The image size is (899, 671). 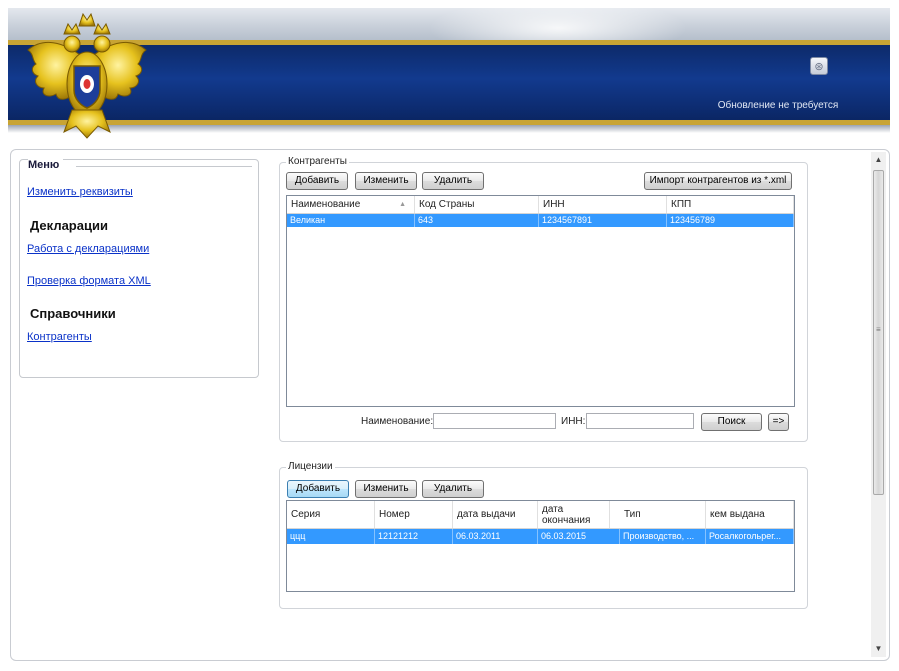 I want to click on cell-name: Великан, so click(x=351, y=220).